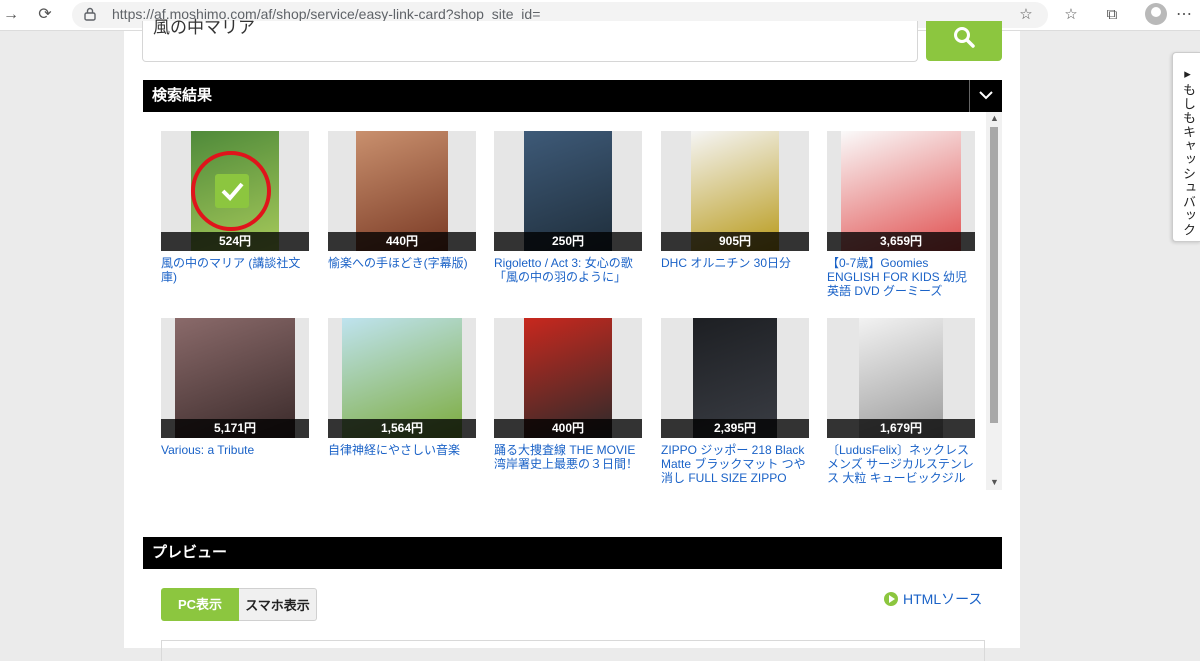 The height and width of the screenshot is (661, 1200). What do you see at coordinates (964, 37) in the screenshot?
I see `search-icon` at bounding box center [964, 37].